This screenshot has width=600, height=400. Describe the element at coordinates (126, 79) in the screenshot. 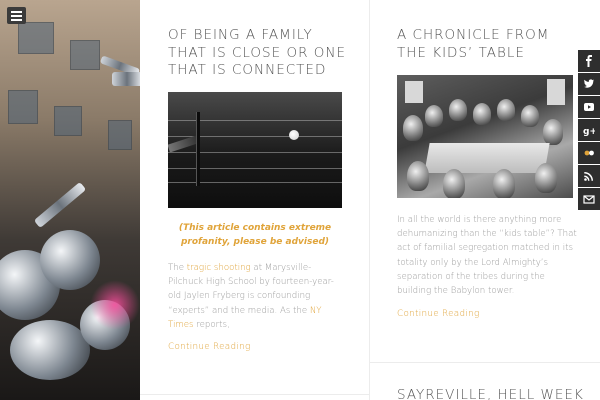

I see `motorcycle-mirror` at that location.